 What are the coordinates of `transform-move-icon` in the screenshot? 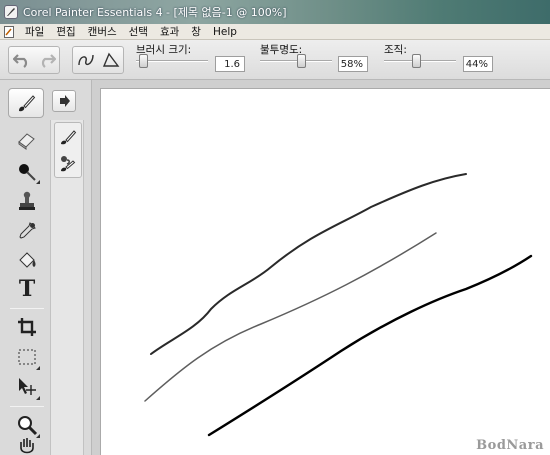 It's located at (27, 386).